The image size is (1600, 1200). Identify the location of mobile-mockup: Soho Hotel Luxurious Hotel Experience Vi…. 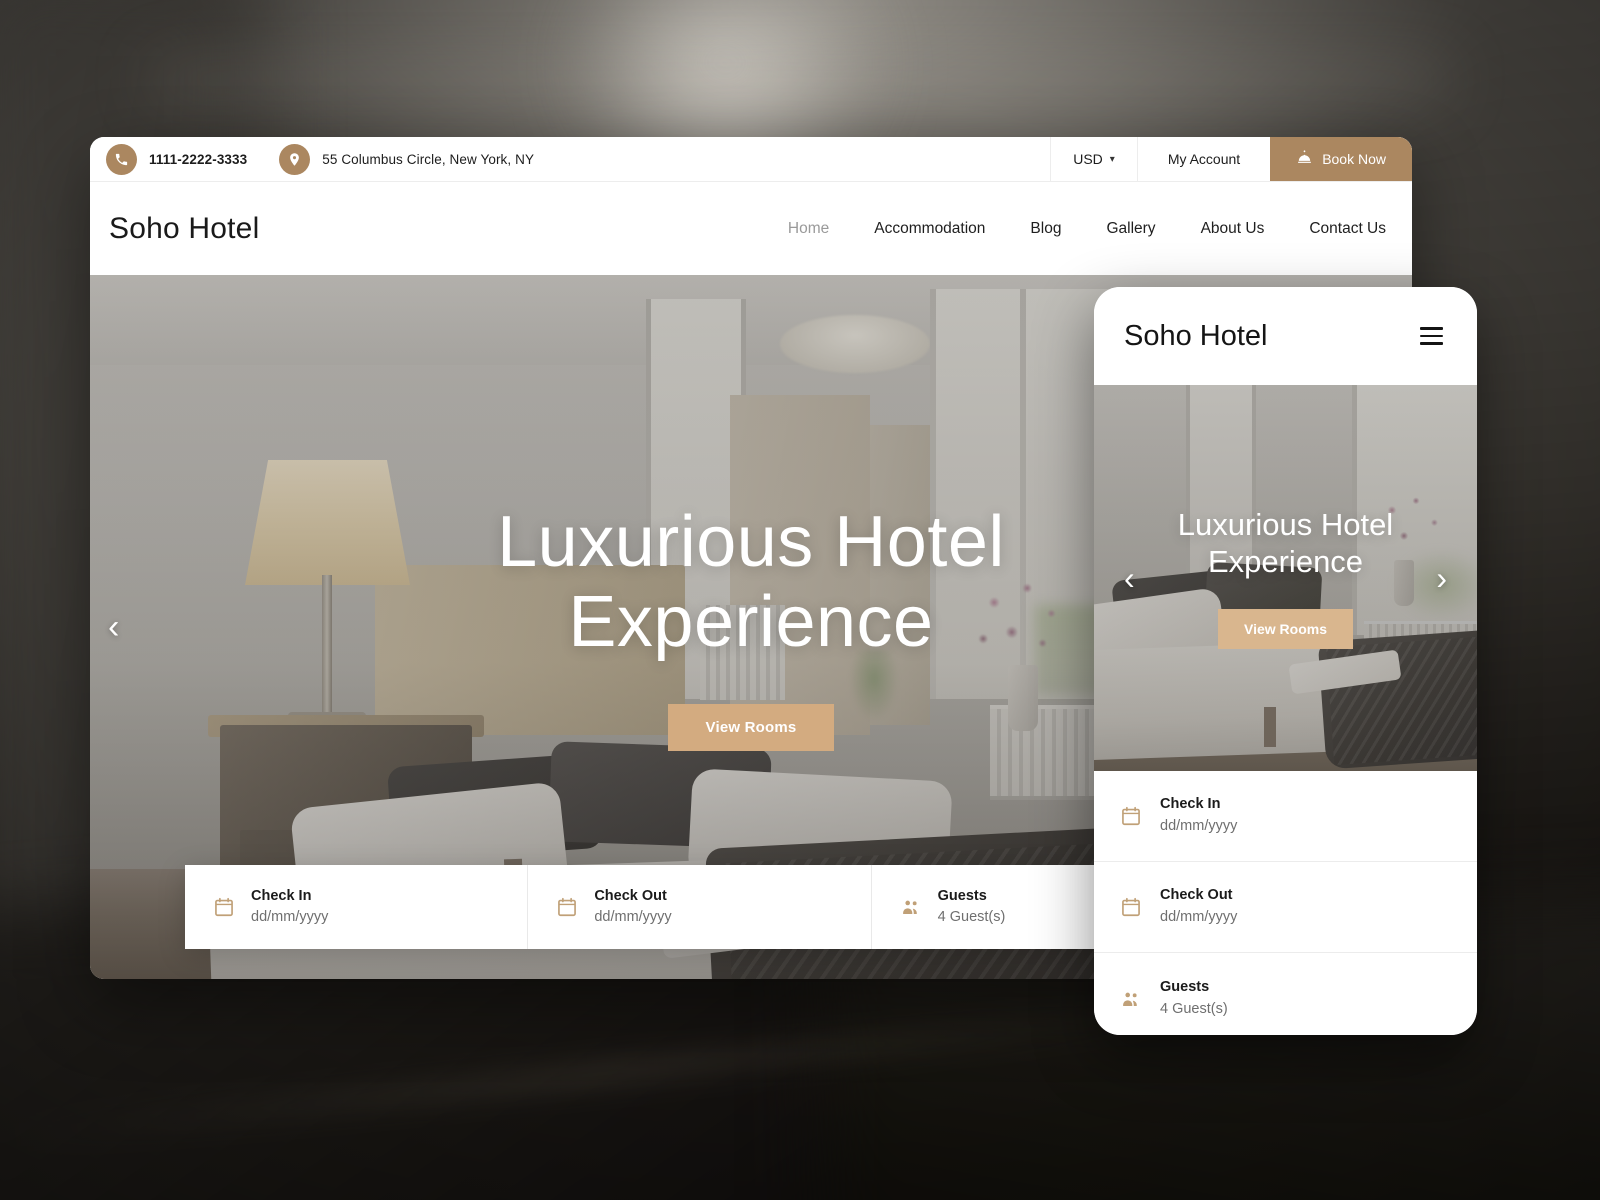
(1285, 661).